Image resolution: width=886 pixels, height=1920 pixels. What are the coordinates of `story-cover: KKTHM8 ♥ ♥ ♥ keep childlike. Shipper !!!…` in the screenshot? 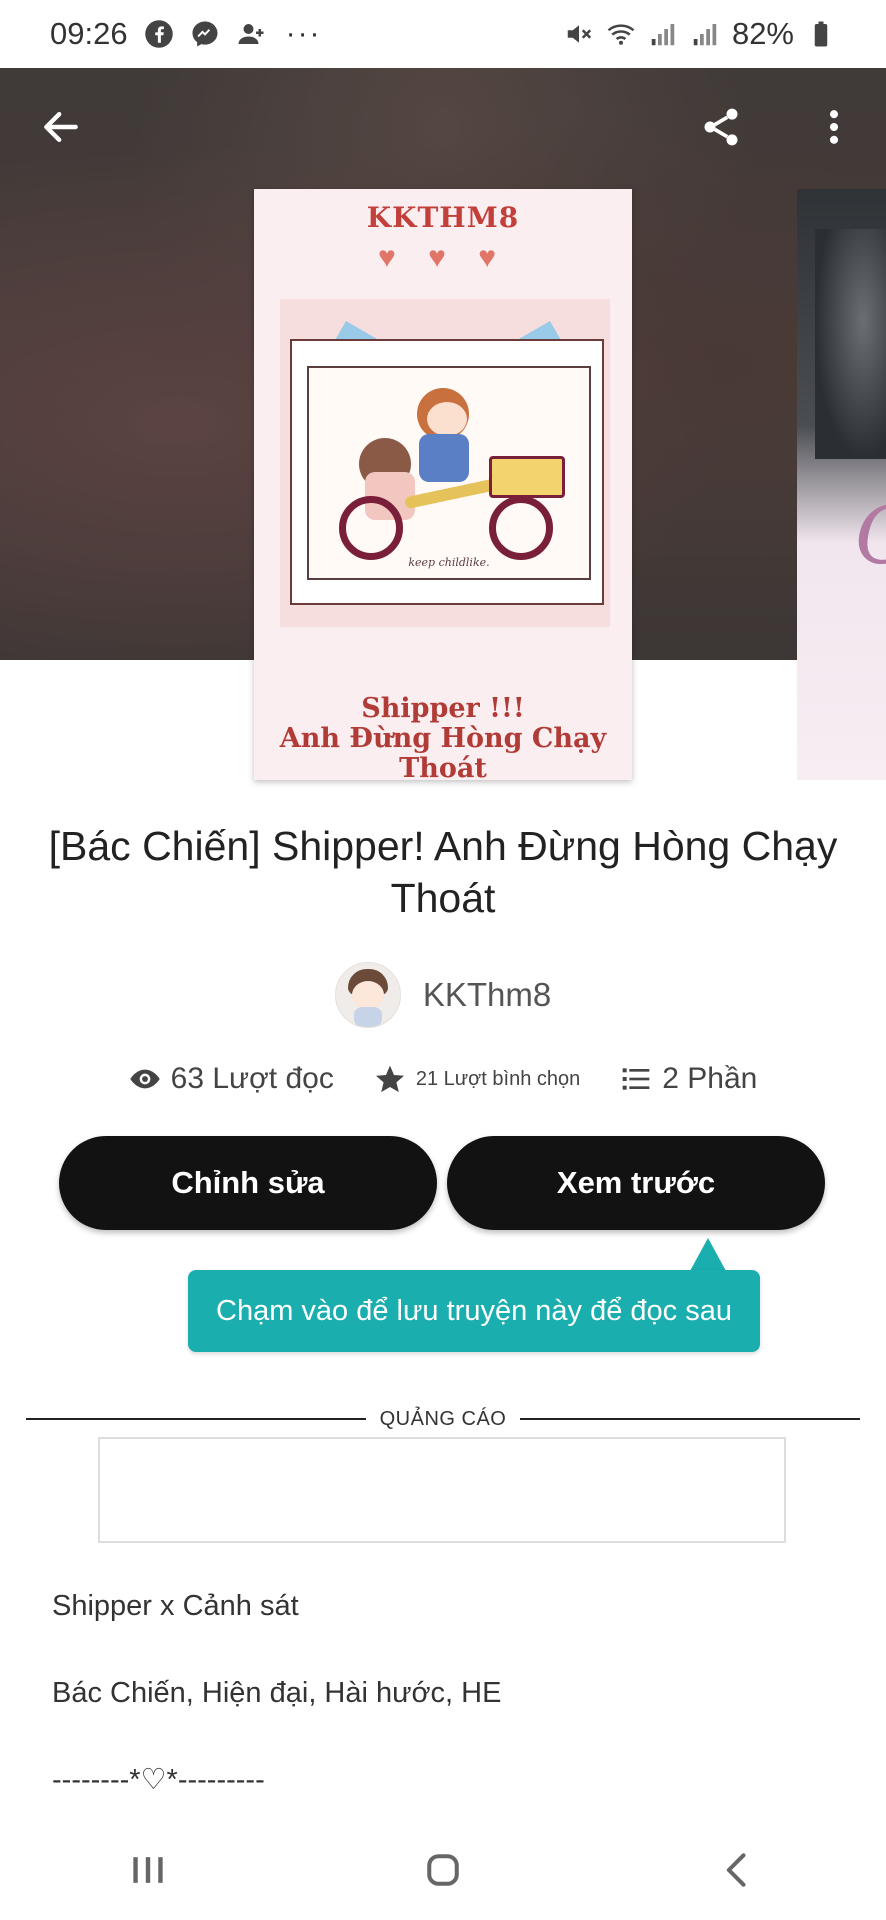 It's located at (443, 484).